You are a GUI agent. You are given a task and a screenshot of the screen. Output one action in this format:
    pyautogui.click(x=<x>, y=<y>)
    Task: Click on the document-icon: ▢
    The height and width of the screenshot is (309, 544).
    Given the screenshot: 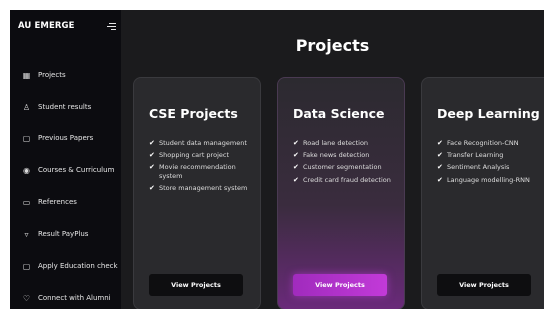 What is the action you would take?
    pyautogui.click(x=26, y=138)
    